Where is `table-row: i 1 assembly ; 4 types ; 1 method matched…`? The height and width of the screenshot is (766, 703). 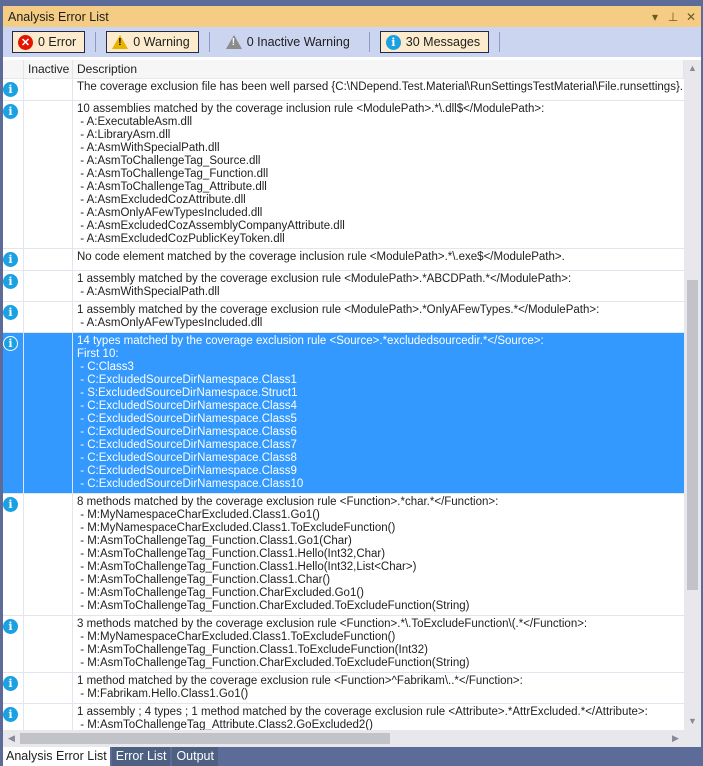
table-row: i 1 assembly ; 4 types ; 1 method matched… is located at coordinates (343, 717).